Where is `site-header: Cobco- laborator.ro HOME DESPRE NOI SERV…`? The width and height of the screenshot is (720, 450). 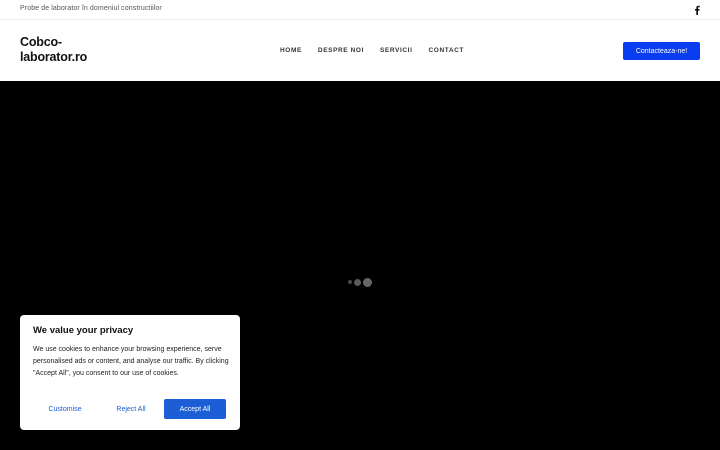
site-header: Cobco- laborator.ro HOME DESPRE NOI SERV… is located at coordinates (360, 51).